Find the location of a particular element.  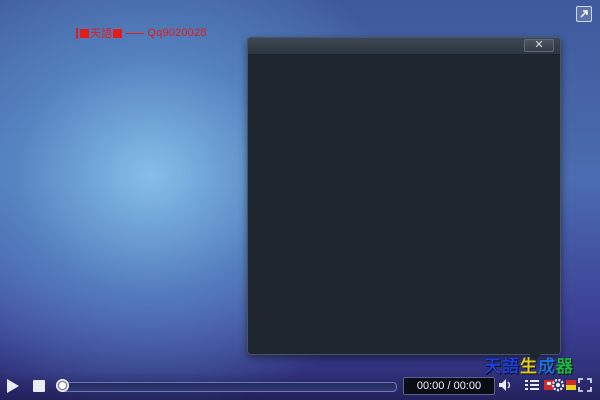

play-icon is located at coordinates (13, 386).